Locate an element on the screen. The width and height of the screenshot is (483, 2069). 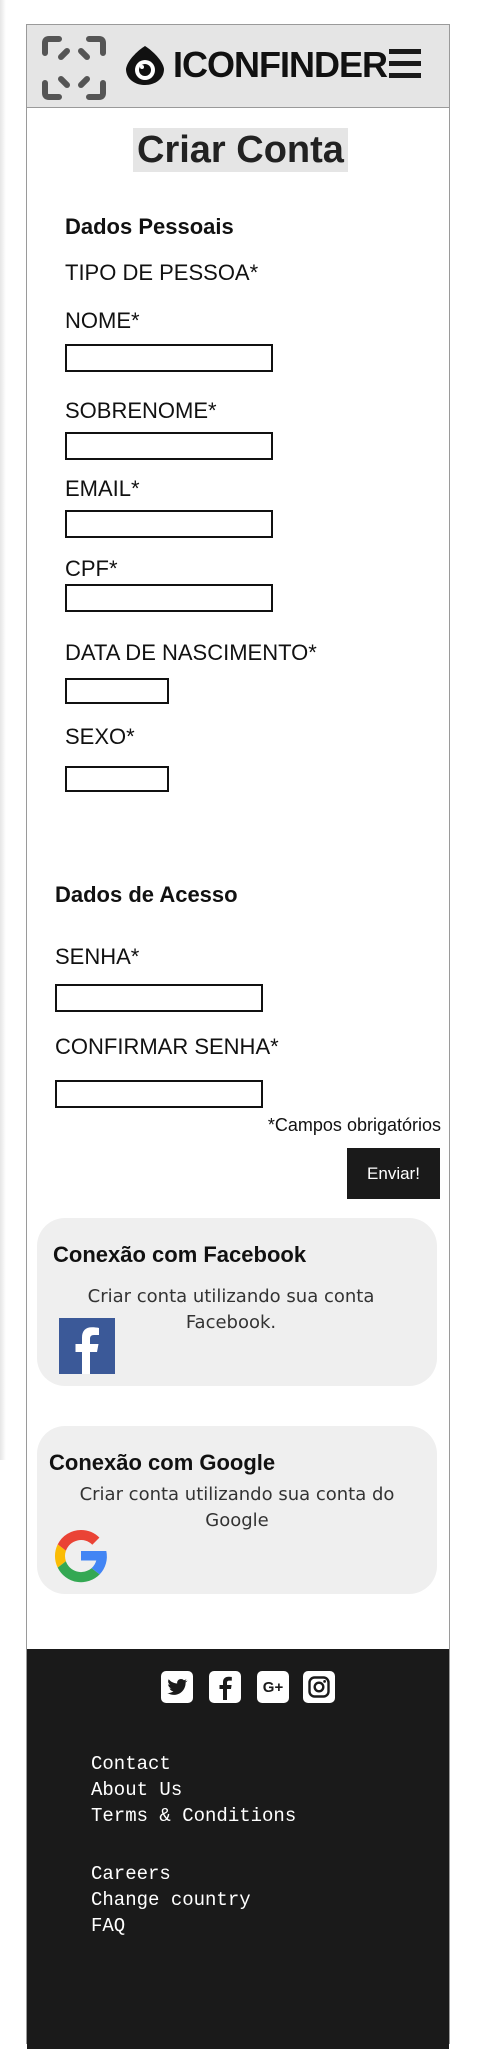
submit-button: Enviar! is located at coordinates (393, 1173).